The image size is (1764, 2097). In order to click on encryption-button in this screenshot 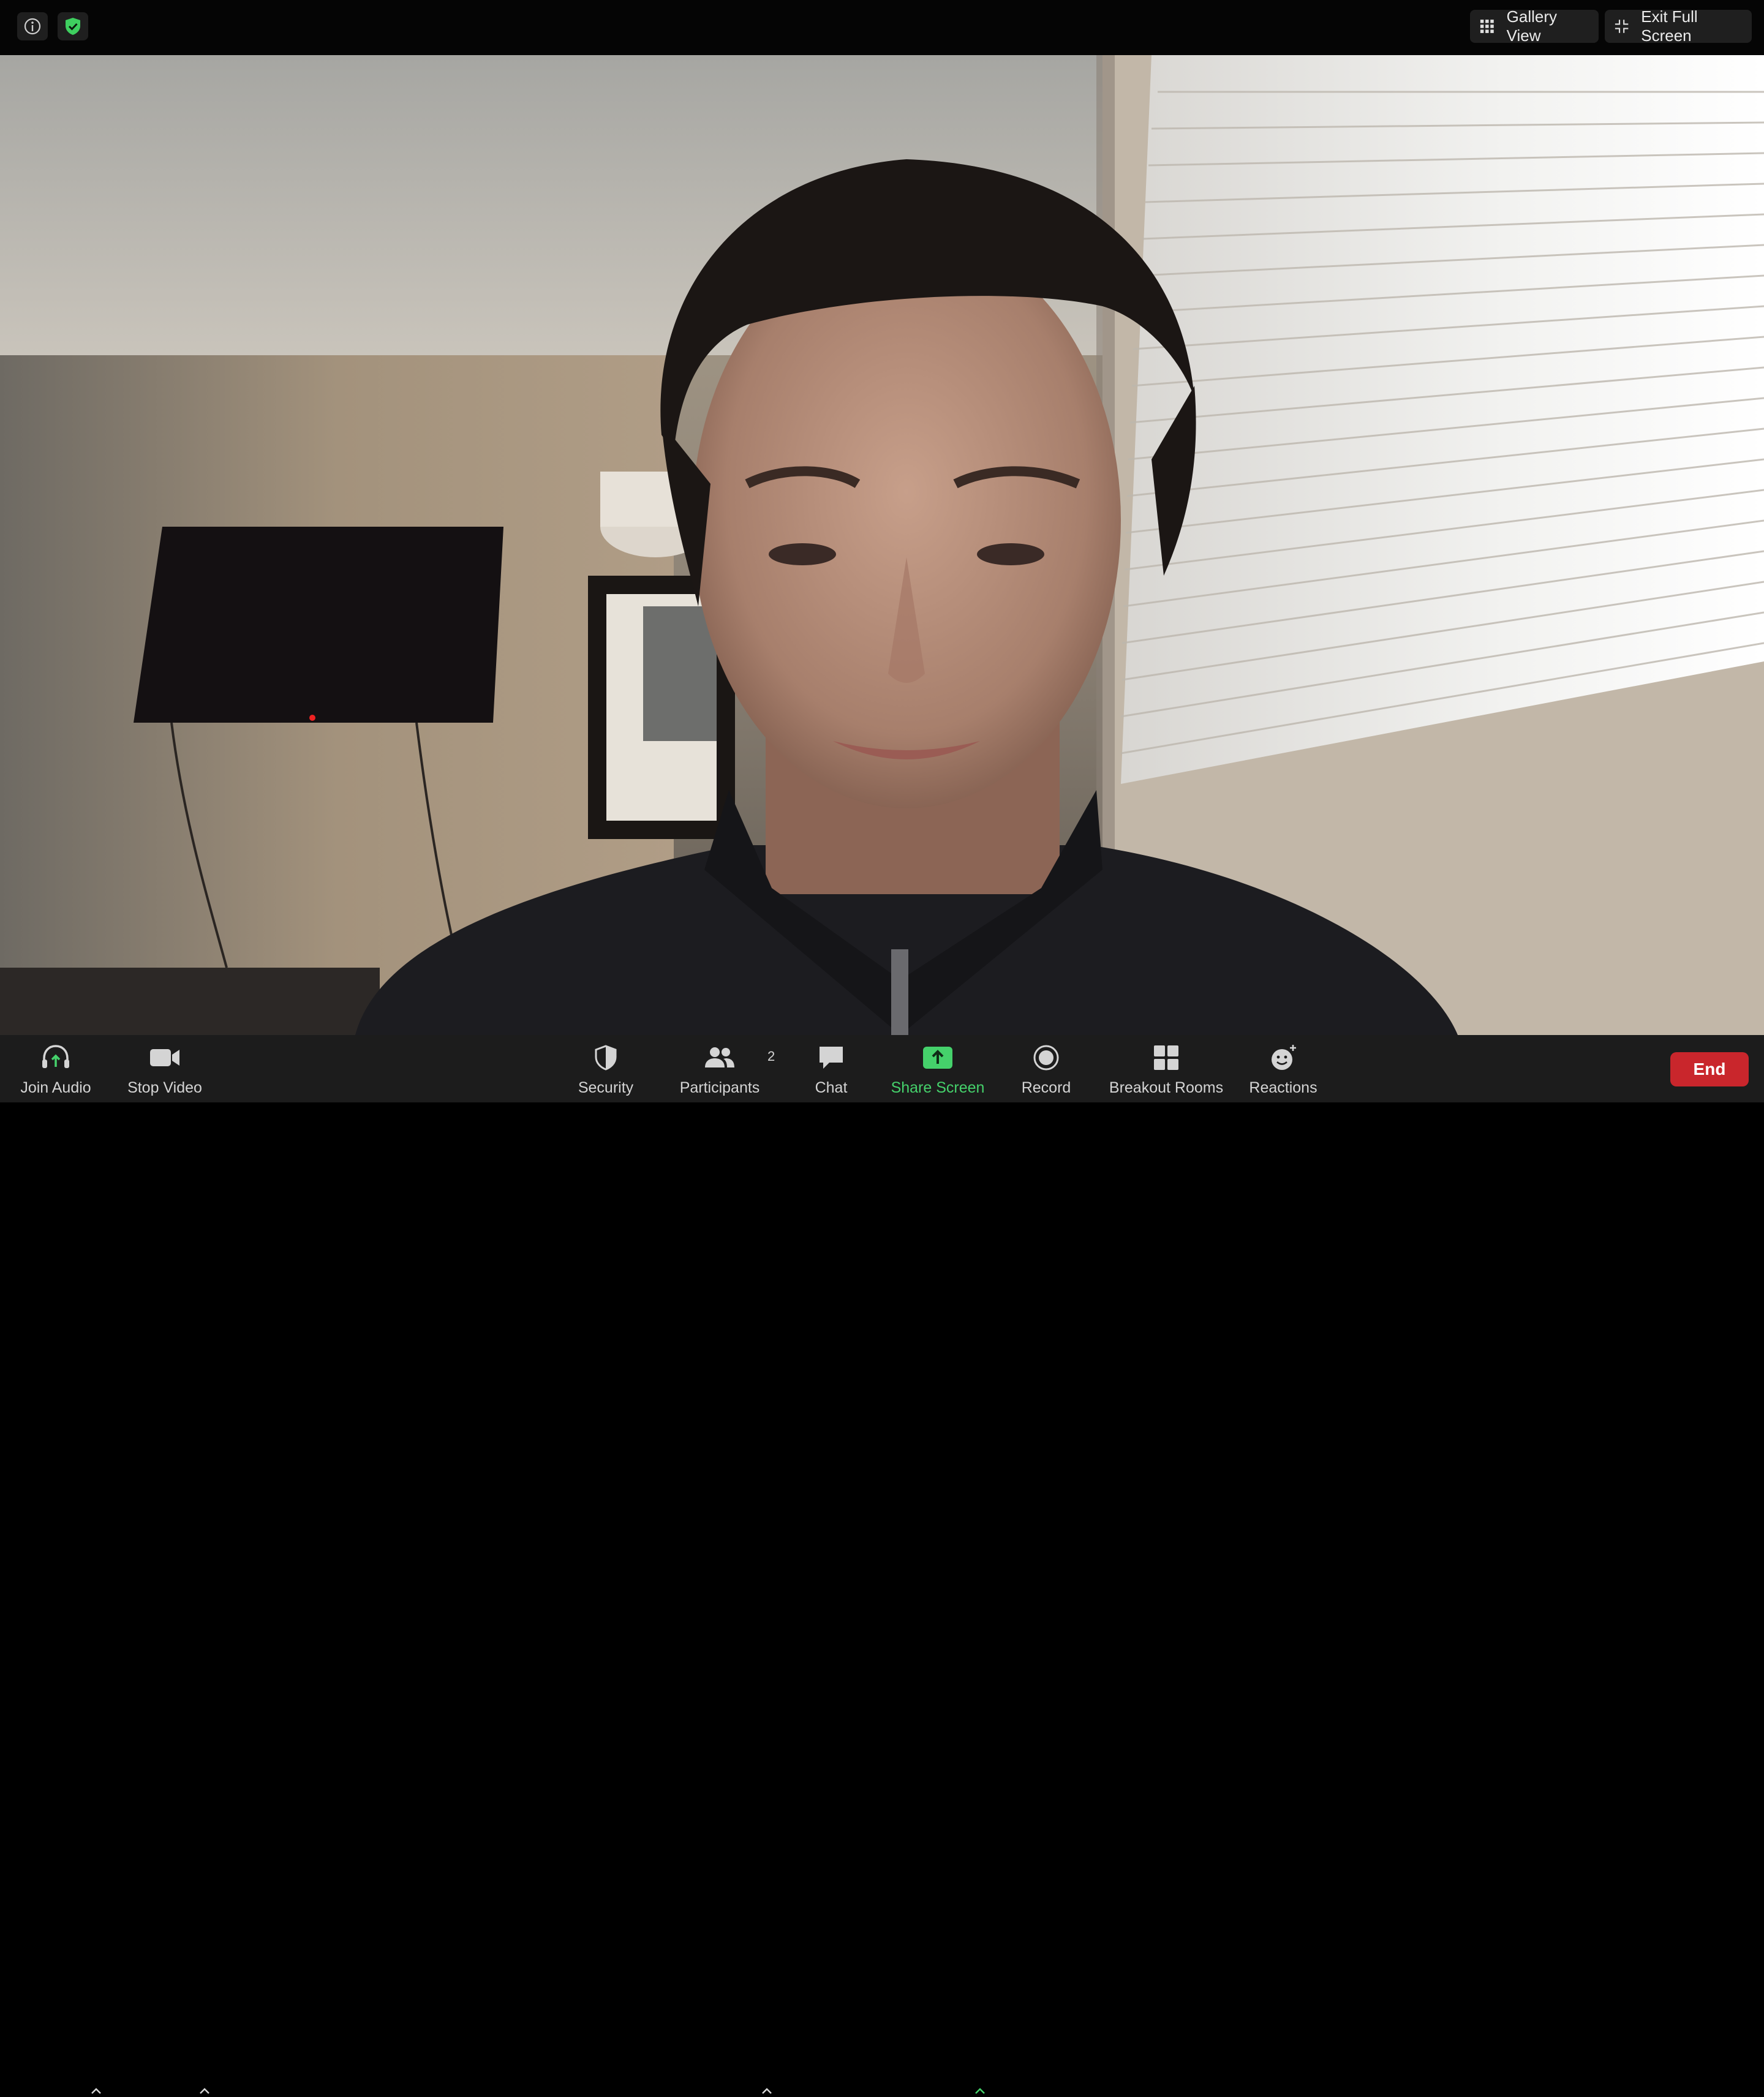, I will do `click(73, 26)`.